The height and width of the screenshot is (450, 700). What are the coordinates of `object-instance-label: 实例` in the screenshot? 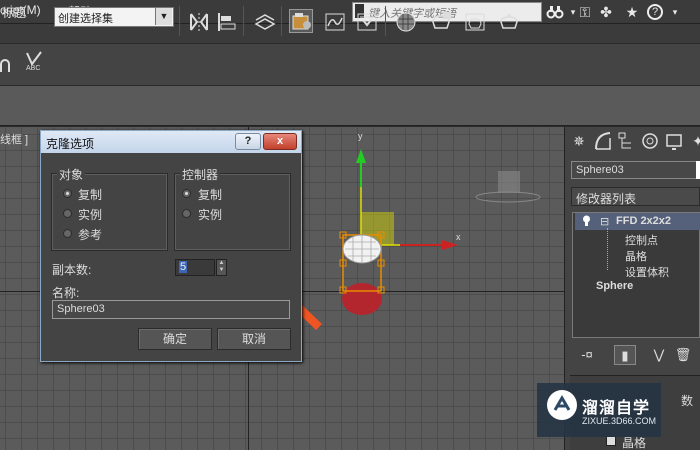 It's located at (90, 214).